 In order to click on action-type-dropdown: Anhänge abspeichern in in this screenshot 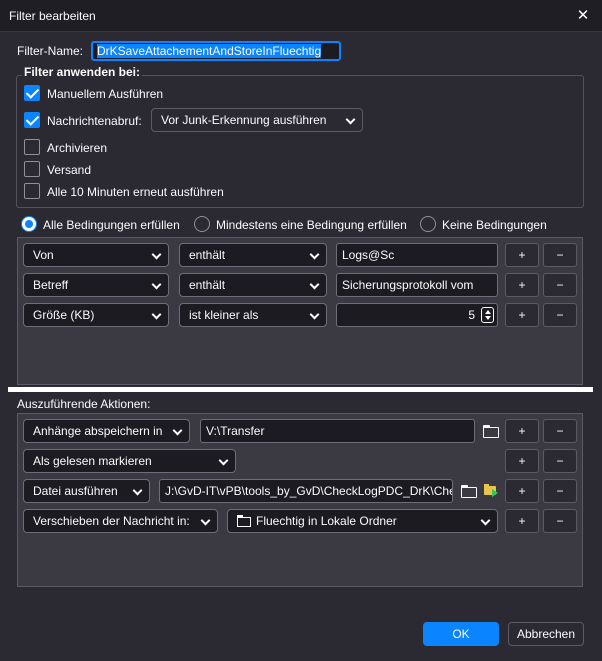, I will do `click(106, 431)`.